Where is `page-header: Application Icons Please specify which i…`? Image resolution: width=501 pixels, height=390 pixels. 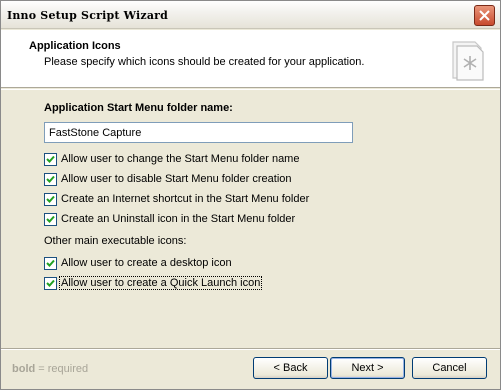 page-header: Application Icons Please specify which i… is located at coordinates (250, 59).